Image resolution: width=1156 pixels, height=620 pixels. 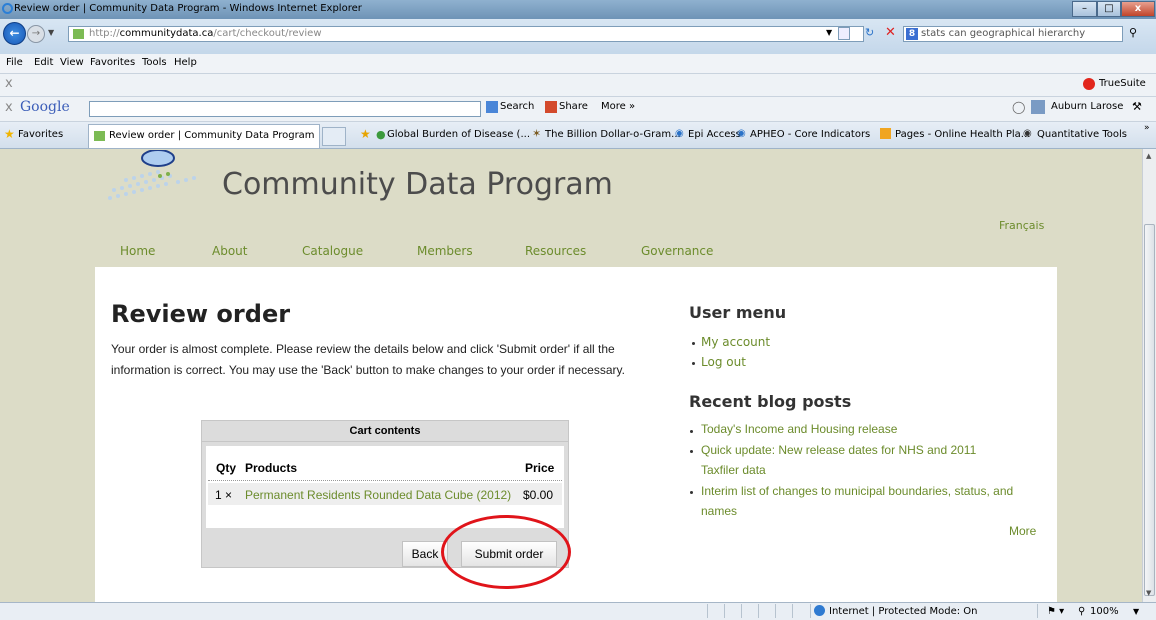 I want to click on quantitative-tools-icon: ◉, so click(x=1027, y=133).